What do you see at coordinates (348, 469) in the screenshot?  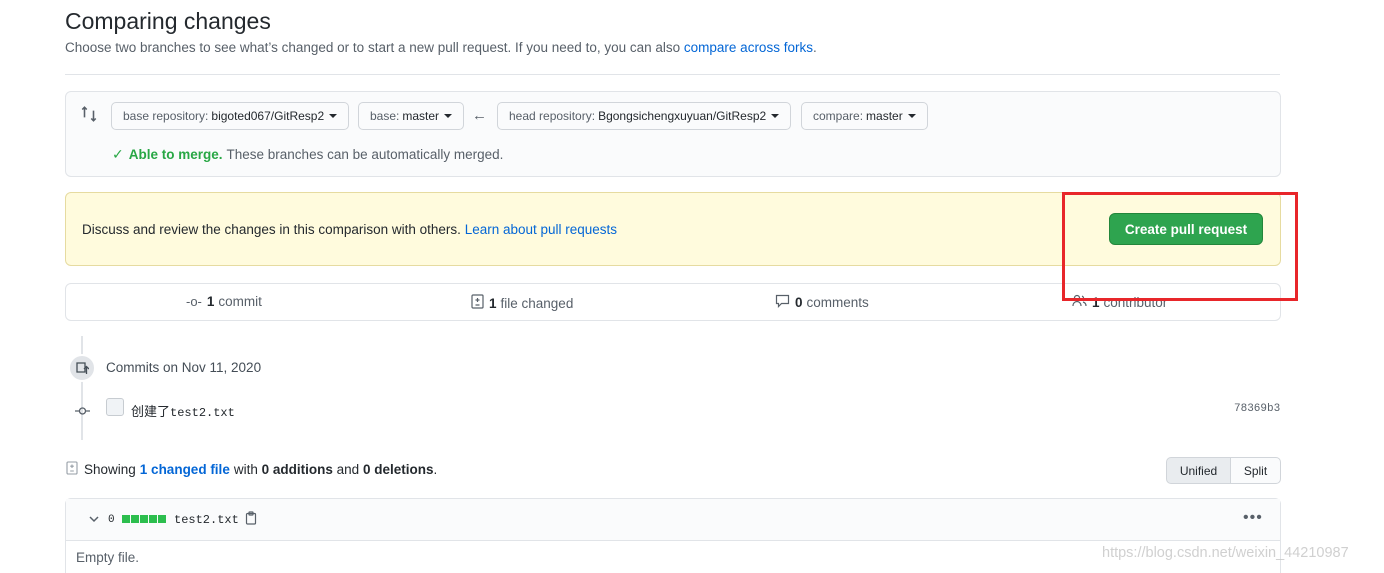 I see `and-label: and` at bounding box center [348, 469].